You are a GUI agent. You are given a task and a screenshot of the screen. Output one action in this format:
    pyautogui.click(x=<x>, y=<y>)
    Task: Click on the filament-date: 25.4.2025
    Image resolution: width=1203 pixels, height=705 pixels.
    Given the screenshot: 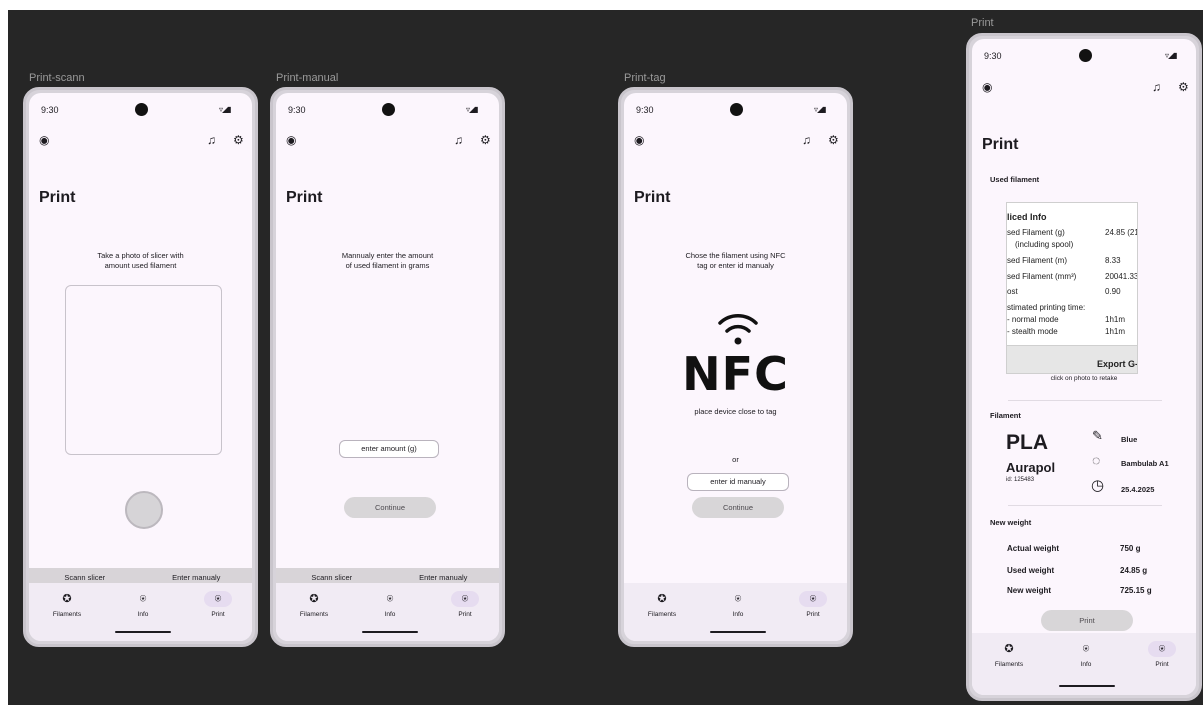 What is the action you would take?
    pyautogui.click(x=1138, y=489)
    